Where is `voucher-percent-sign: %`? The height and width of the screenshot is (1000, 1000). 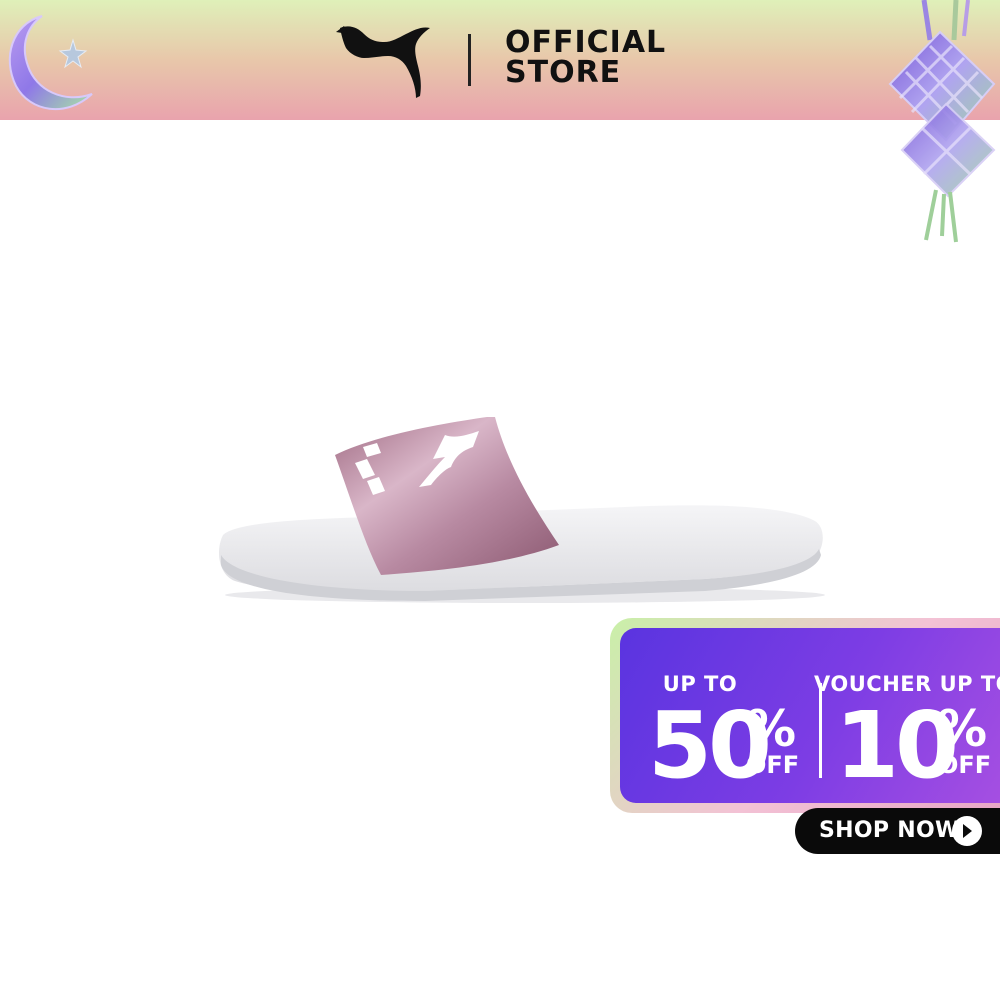 voucher-percent-sign: % is located at coordinates (962, 729).